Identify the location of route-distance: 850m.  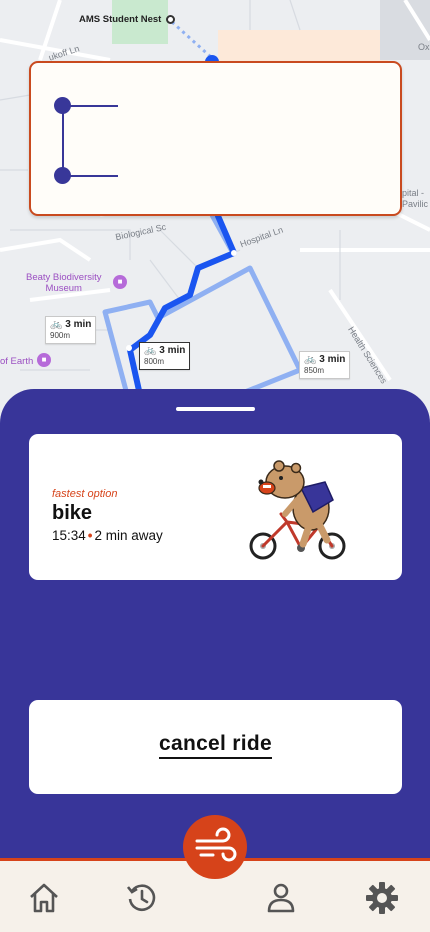
(314, 370).